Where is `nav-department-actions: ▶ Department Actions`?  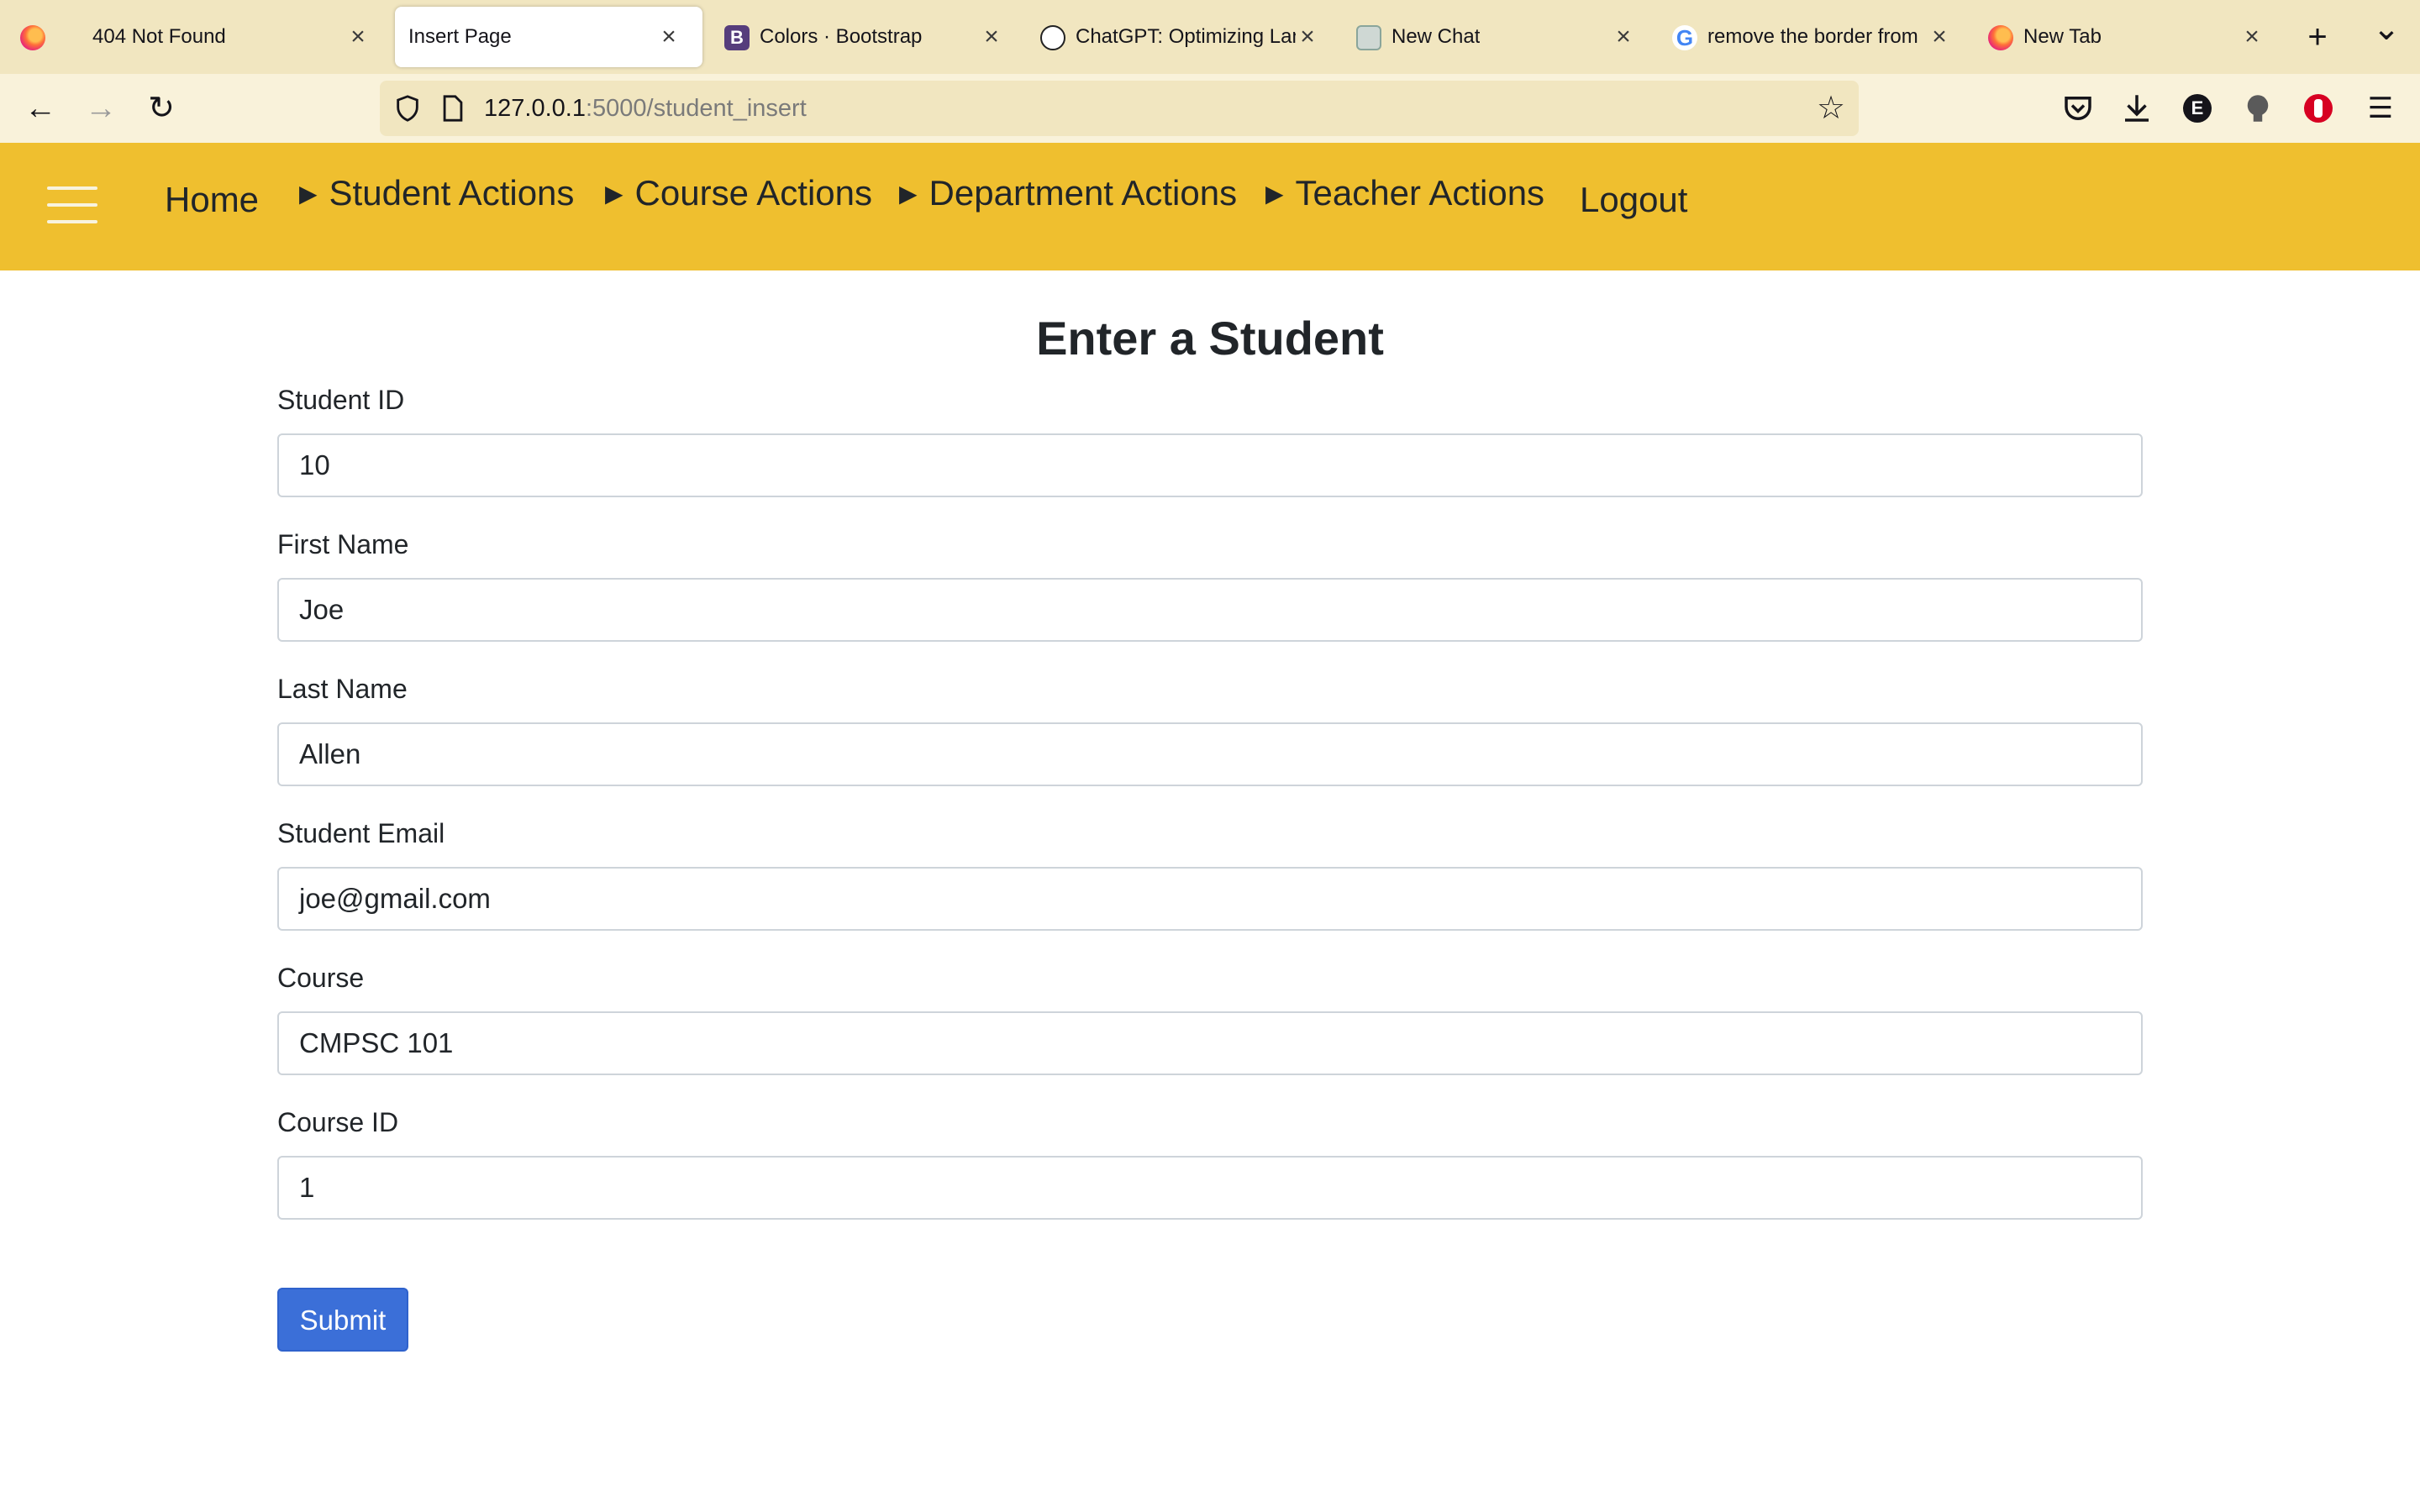
nav-department-actions: ▶ Department Actions is located at coordinates (1068, 193).